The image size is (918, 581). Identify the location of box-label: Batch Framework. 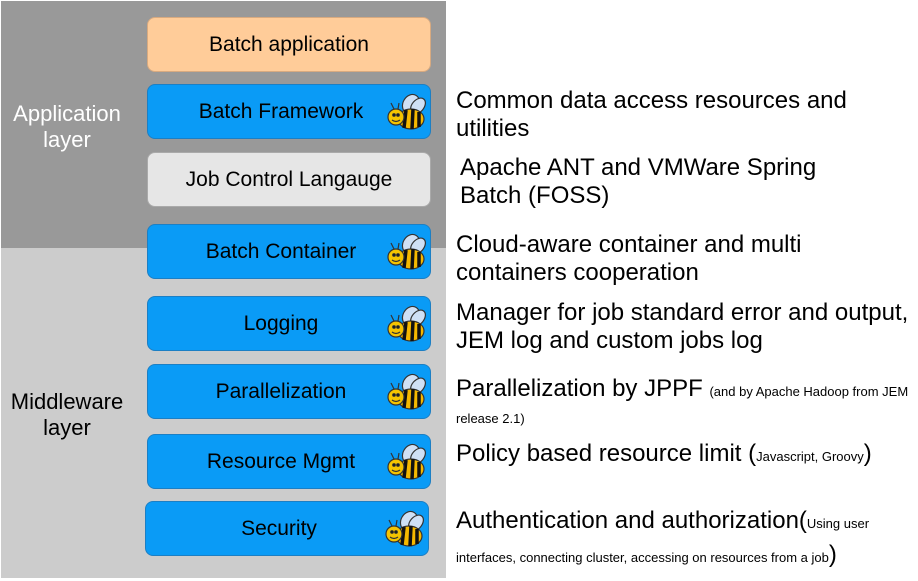
(281, 111).